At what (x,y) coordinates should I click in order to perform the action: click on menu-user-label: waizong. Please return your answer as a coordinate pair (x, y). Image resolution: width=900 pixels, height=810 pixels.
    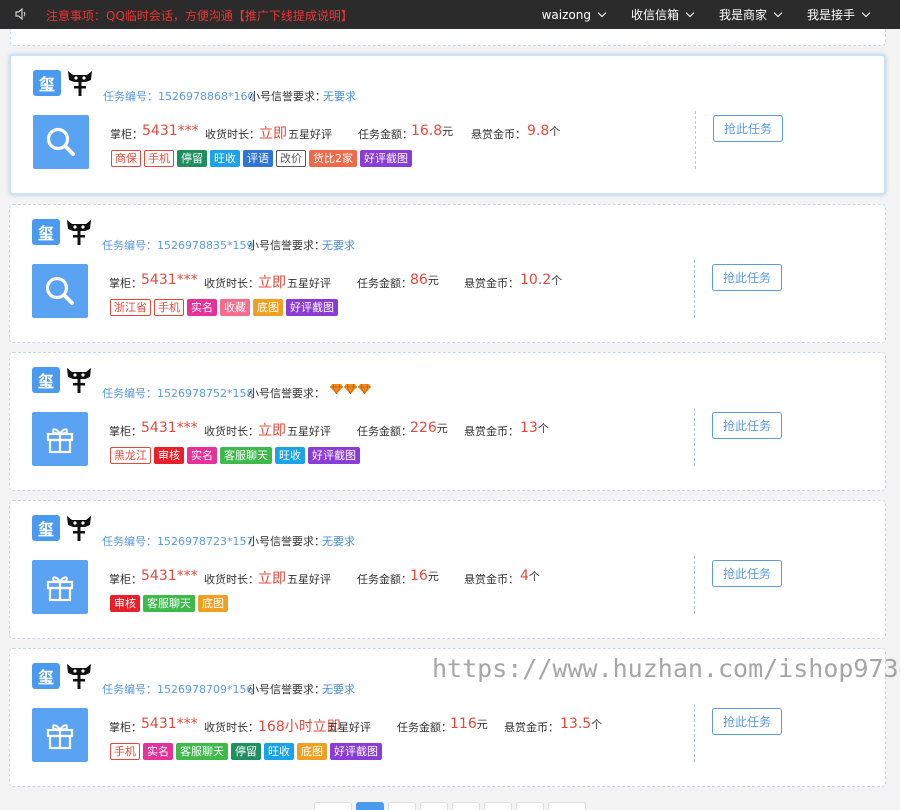
    Looking at the image, I should click on (566, 14).